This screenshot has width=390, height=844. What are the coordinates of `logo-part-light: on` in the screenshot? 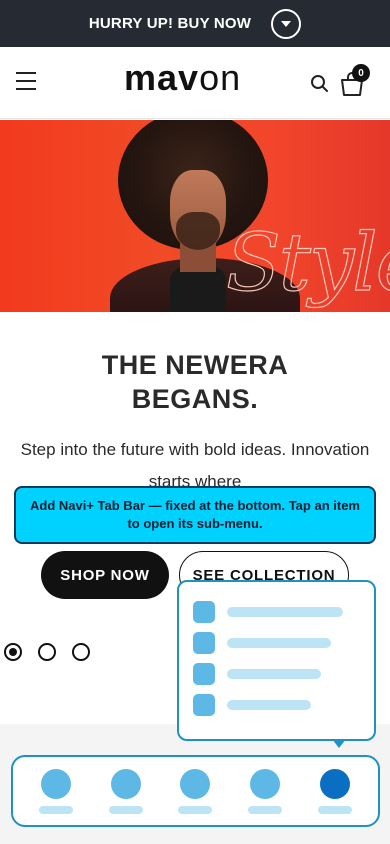 It's located at (220, 77).